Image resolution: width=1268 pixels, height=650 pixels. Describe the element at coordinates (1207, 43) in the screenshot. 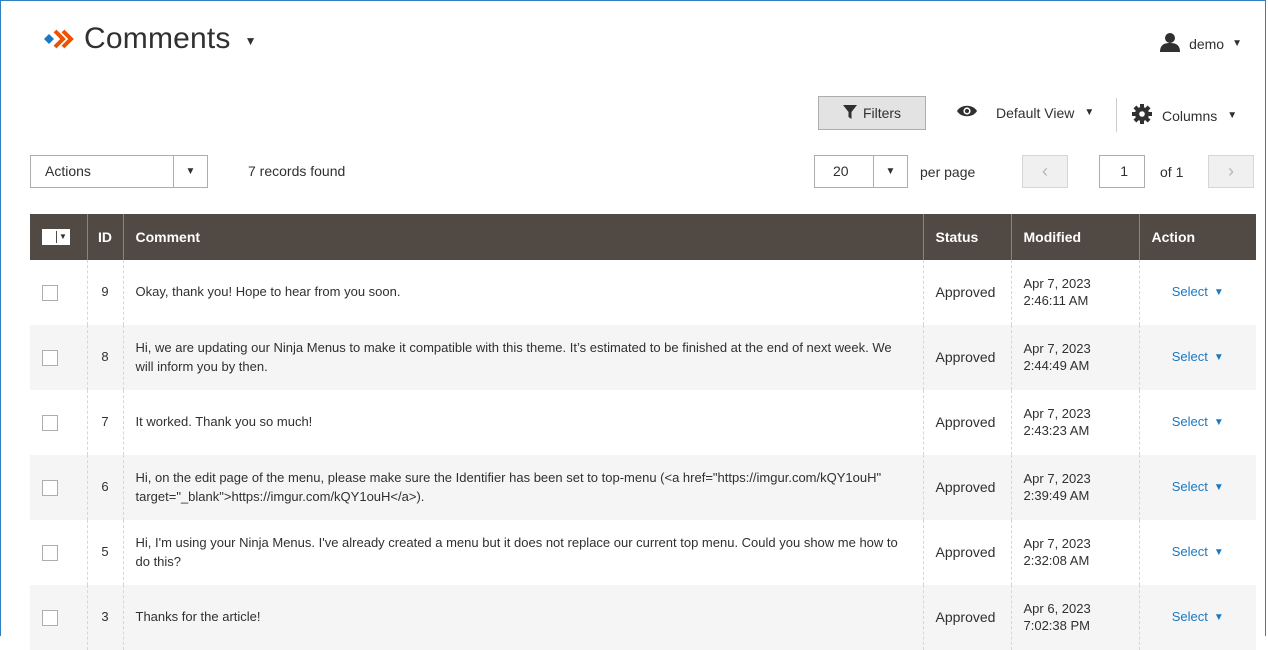

I see `user-name: demo` at that location.